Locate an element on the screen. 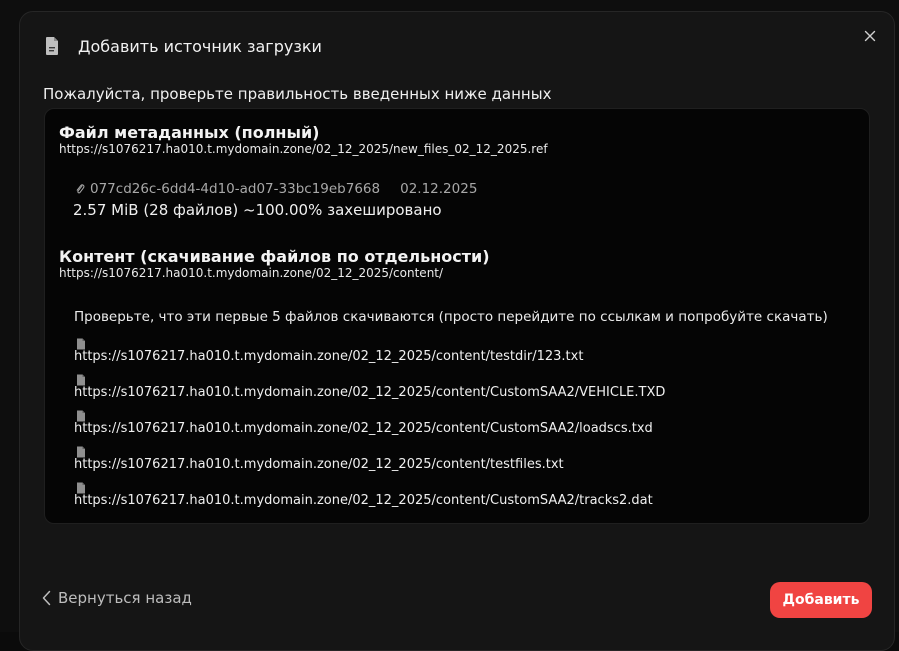 This screenshot has height=651, width=899. dialog-header: Добавить источник загрузки is located at coordinates (183, 46).